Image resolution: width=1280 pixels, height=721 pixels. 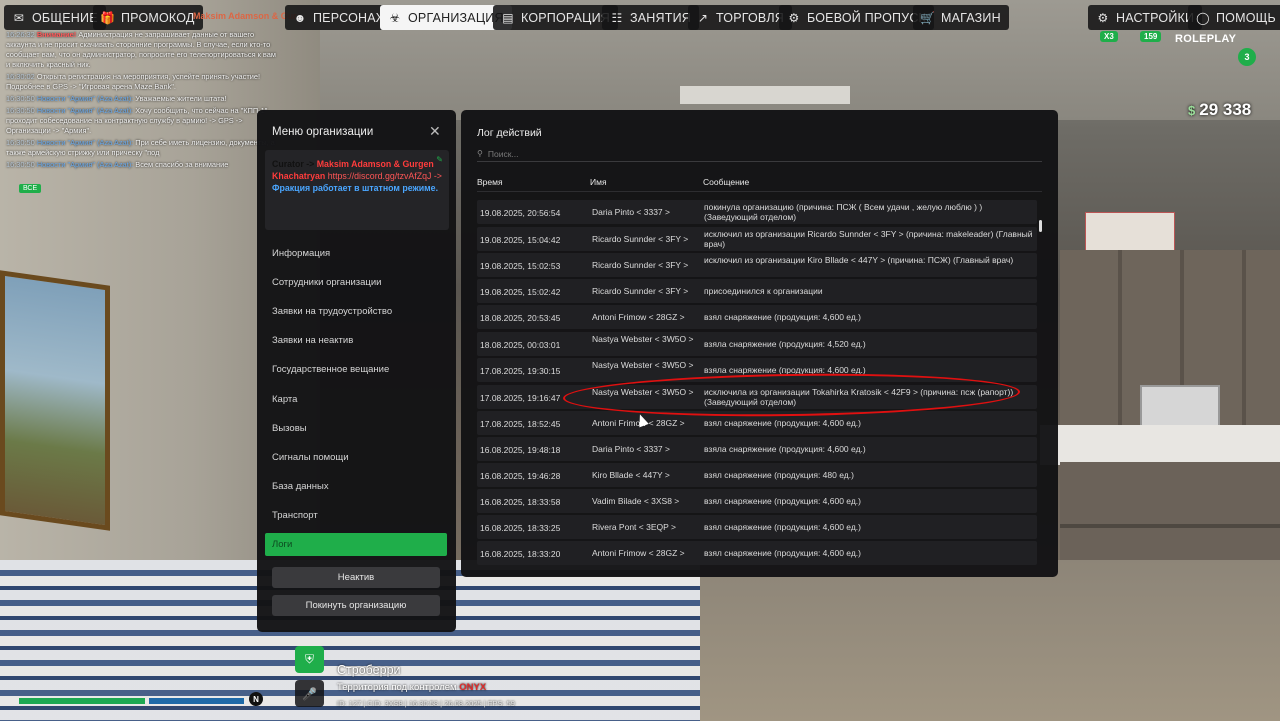 What do you see at coordinates (473, 687) in the screenshot?
I see `gang-name: ONYX` at bounding box center [473, 687].